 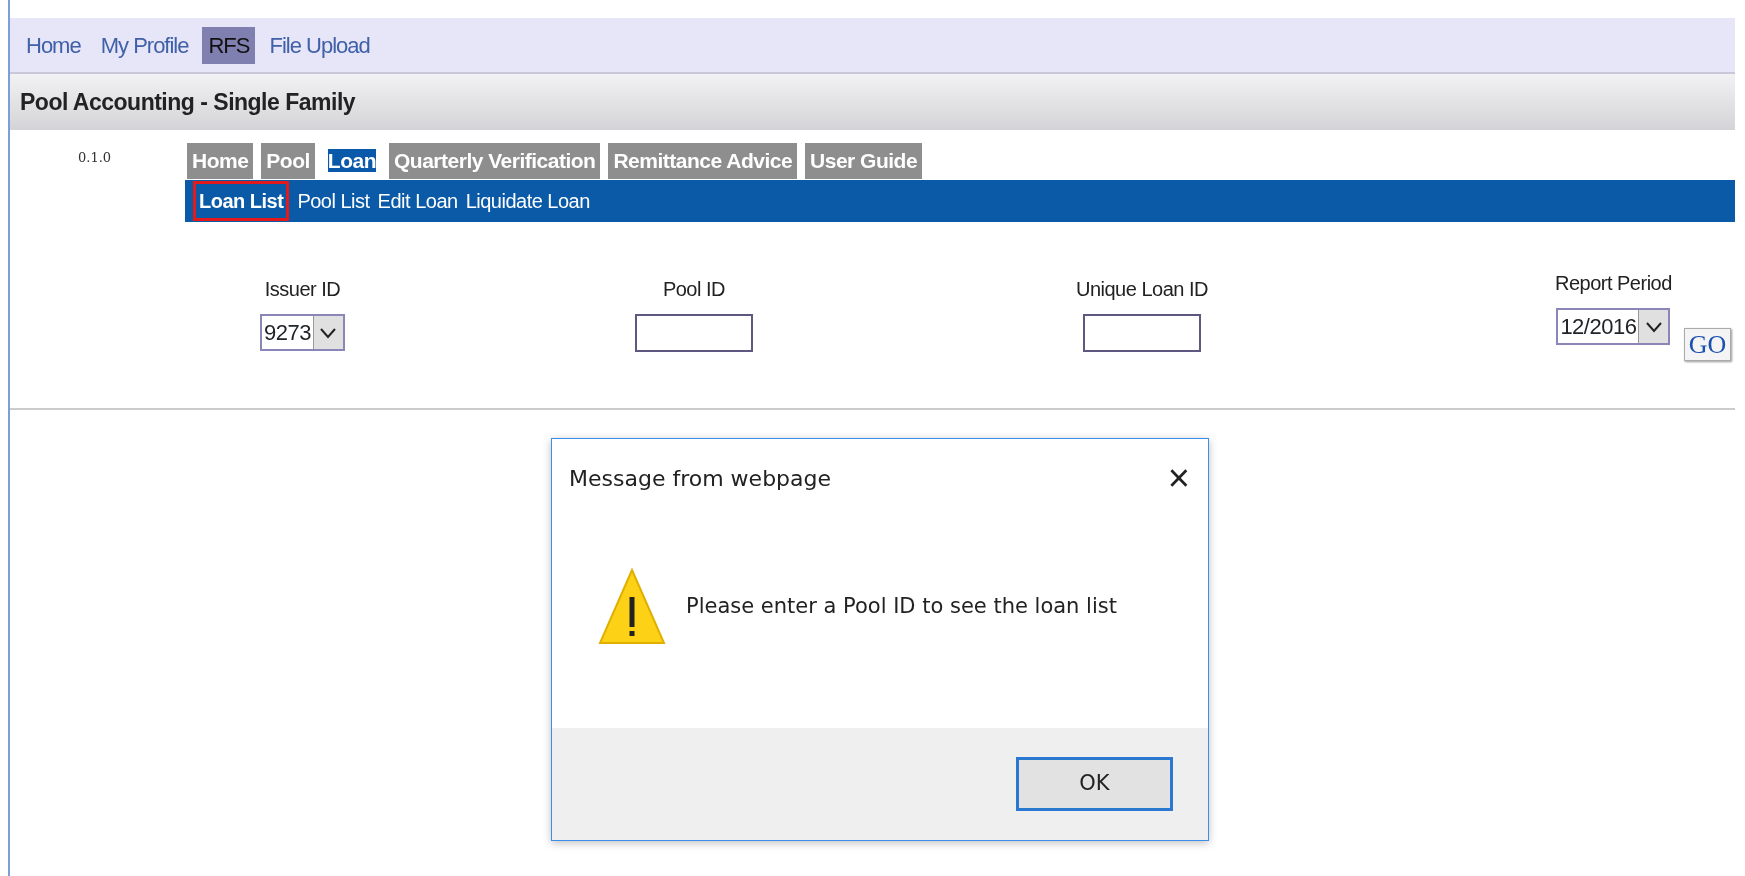 I want to click on field-label: Unique Loan ID, so click(x=1141, y=289).